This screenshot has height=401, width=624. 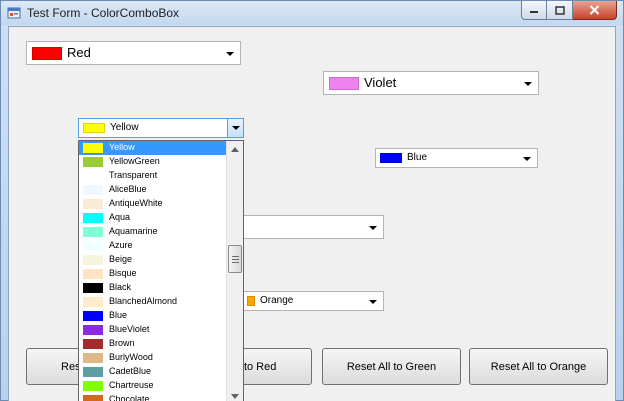 I want to click on dropdown-item: AliceBlue, so click(x=152, y=190).